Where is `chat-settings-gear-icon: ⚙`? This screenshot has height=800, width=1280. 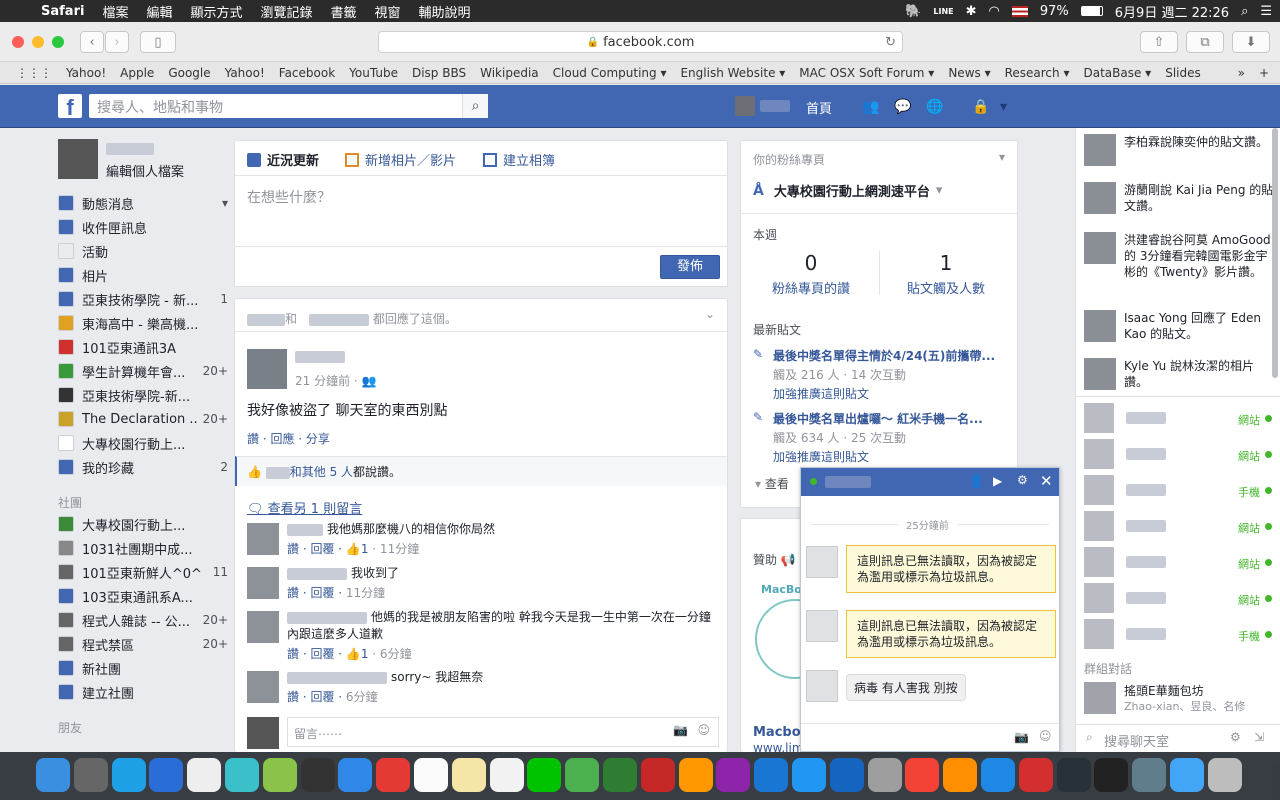 chat-settings-gear-icon: ⚙ is located at coordinates (1022, 480).